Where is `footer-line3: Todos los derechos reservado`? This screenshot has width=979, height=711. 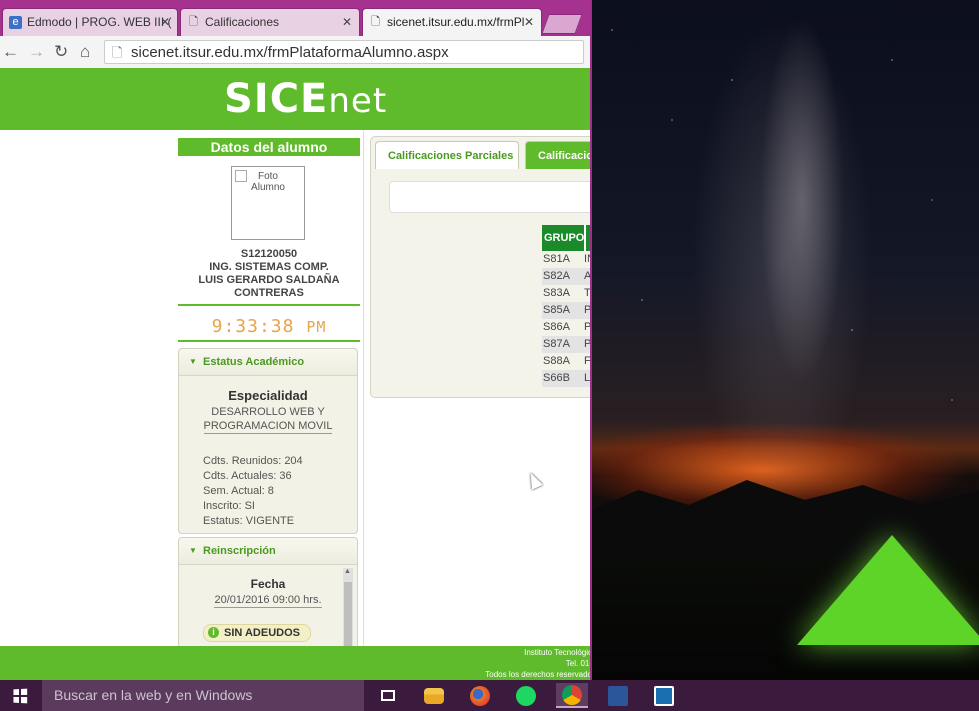
footer-line3: Todos los derechos reservado is located at coordinates (538, 674).